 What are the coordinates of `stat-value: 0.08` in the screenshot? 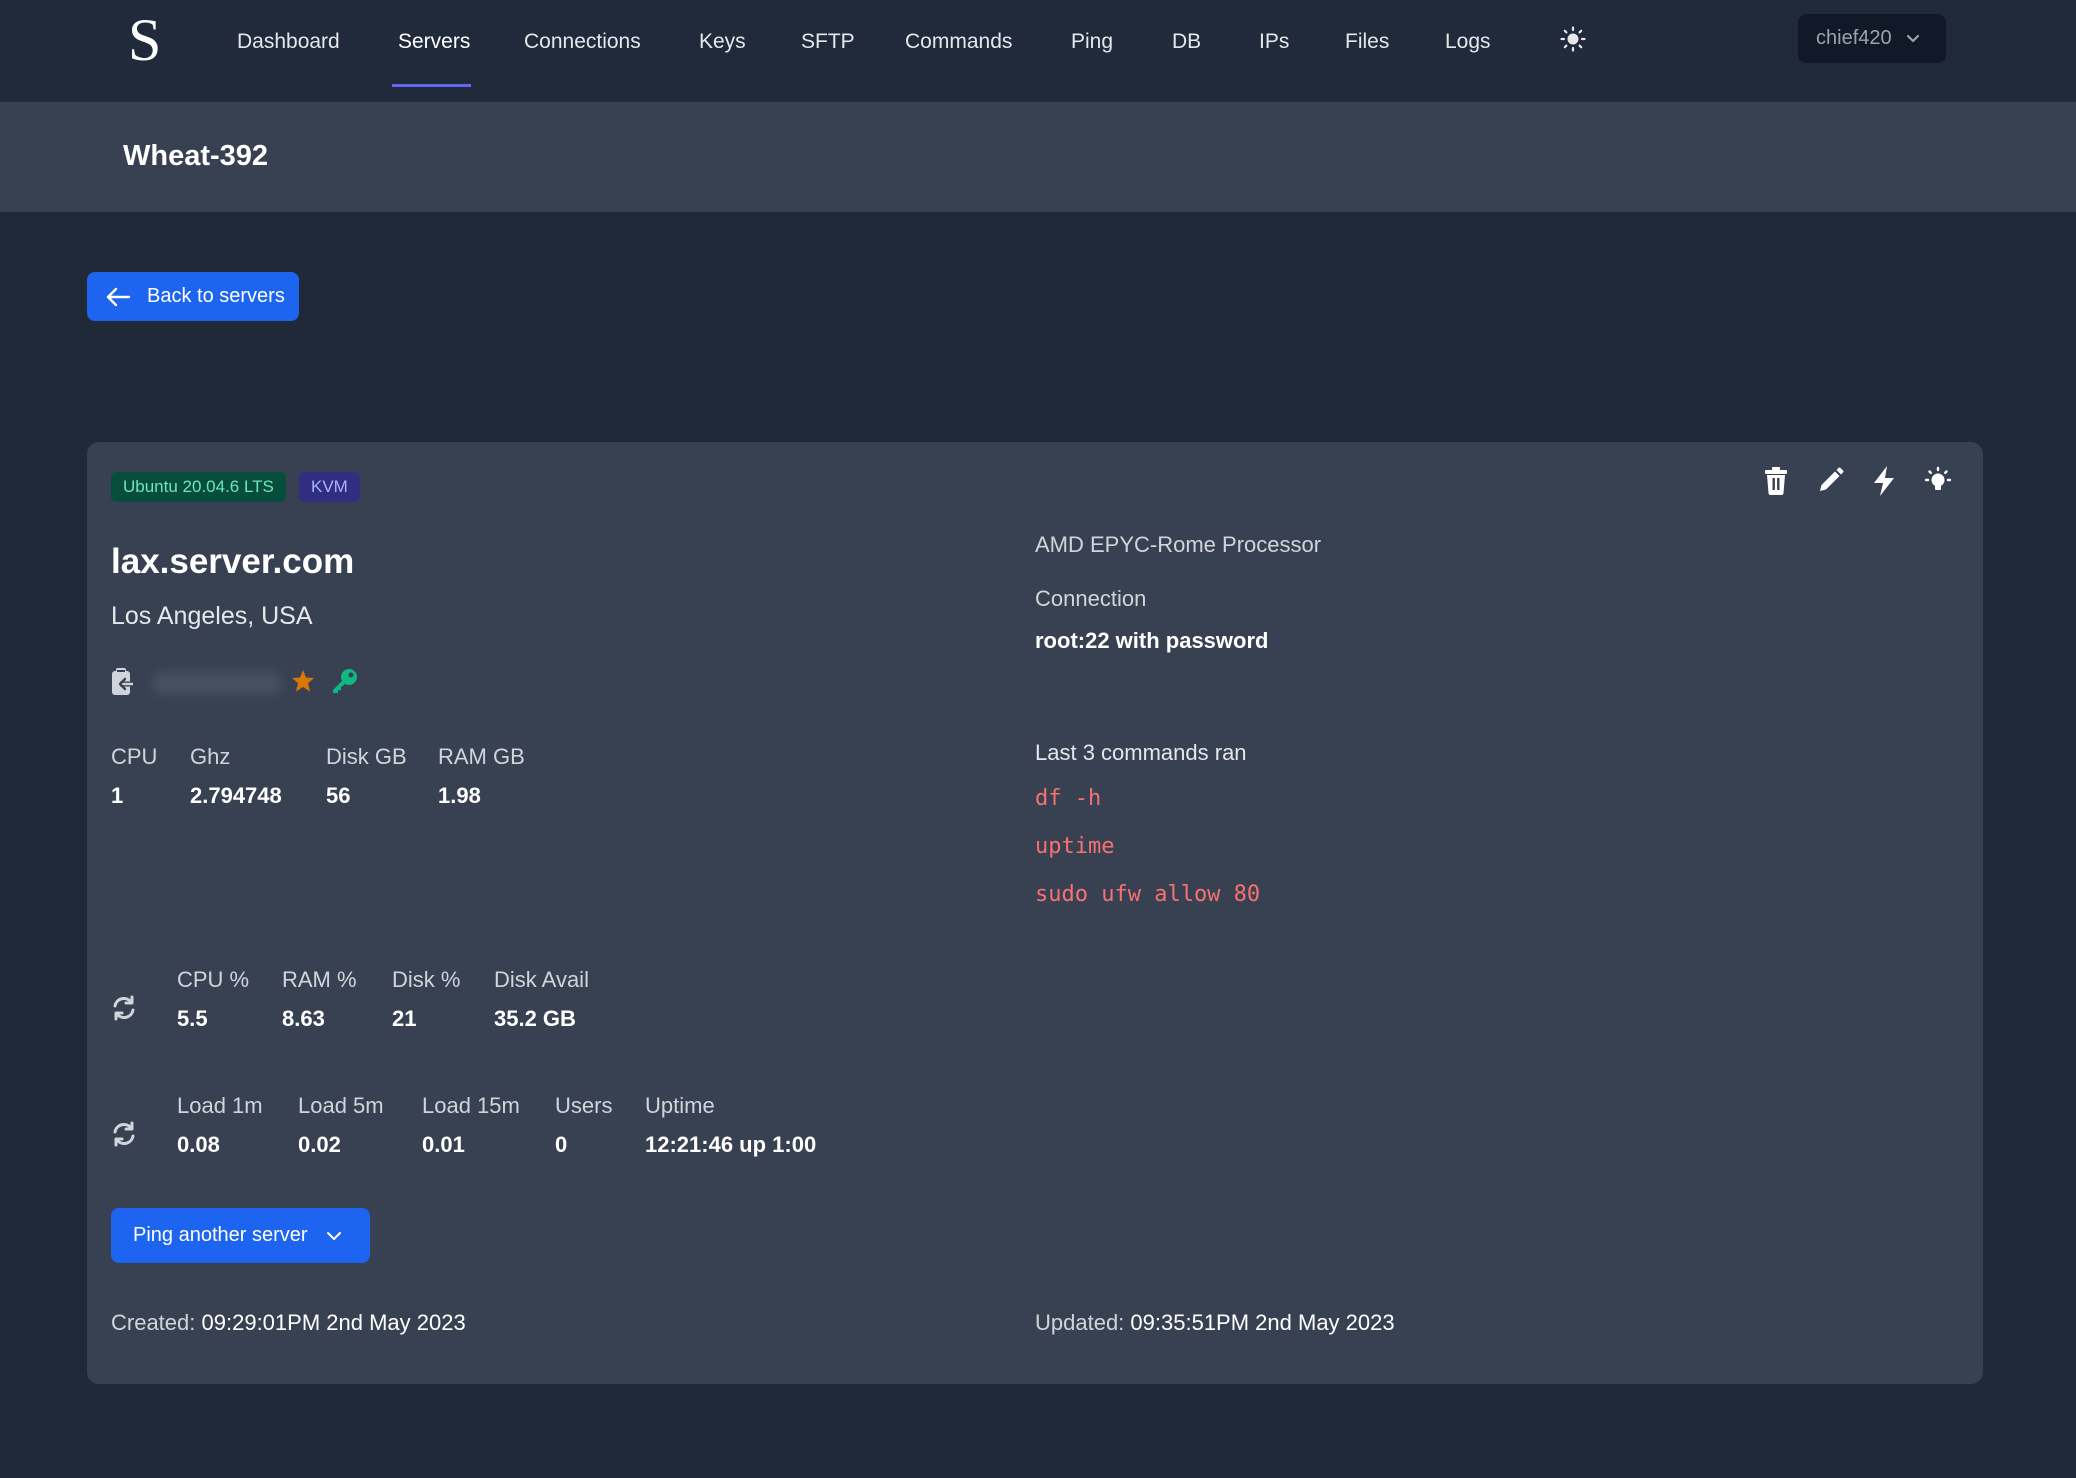 It's located at (198, 1144).